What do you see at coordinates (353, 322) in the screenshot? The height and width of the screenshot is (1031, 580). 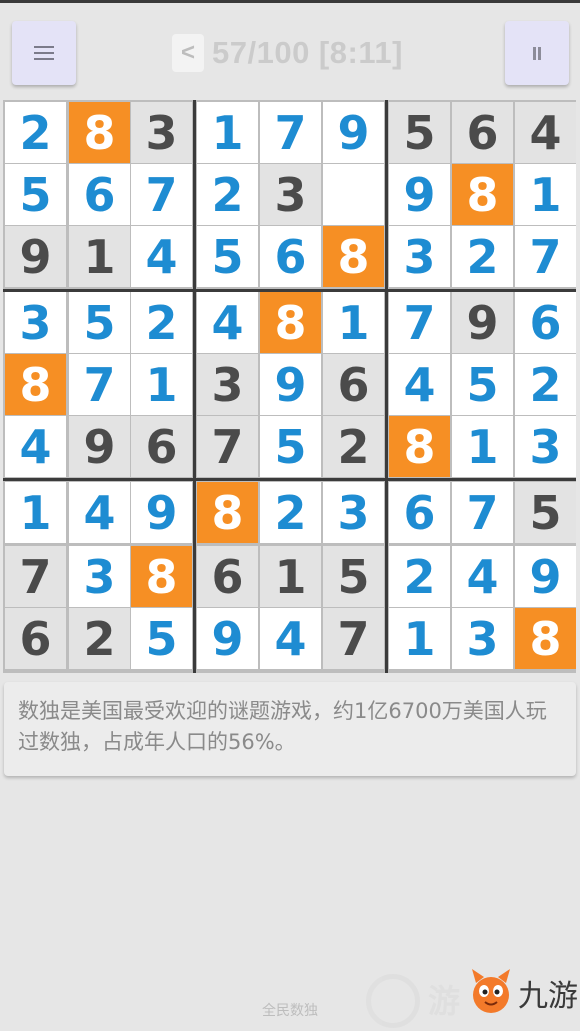 I see `sudoku-cell-r4c6: 1` at bounding box center [353, 322].